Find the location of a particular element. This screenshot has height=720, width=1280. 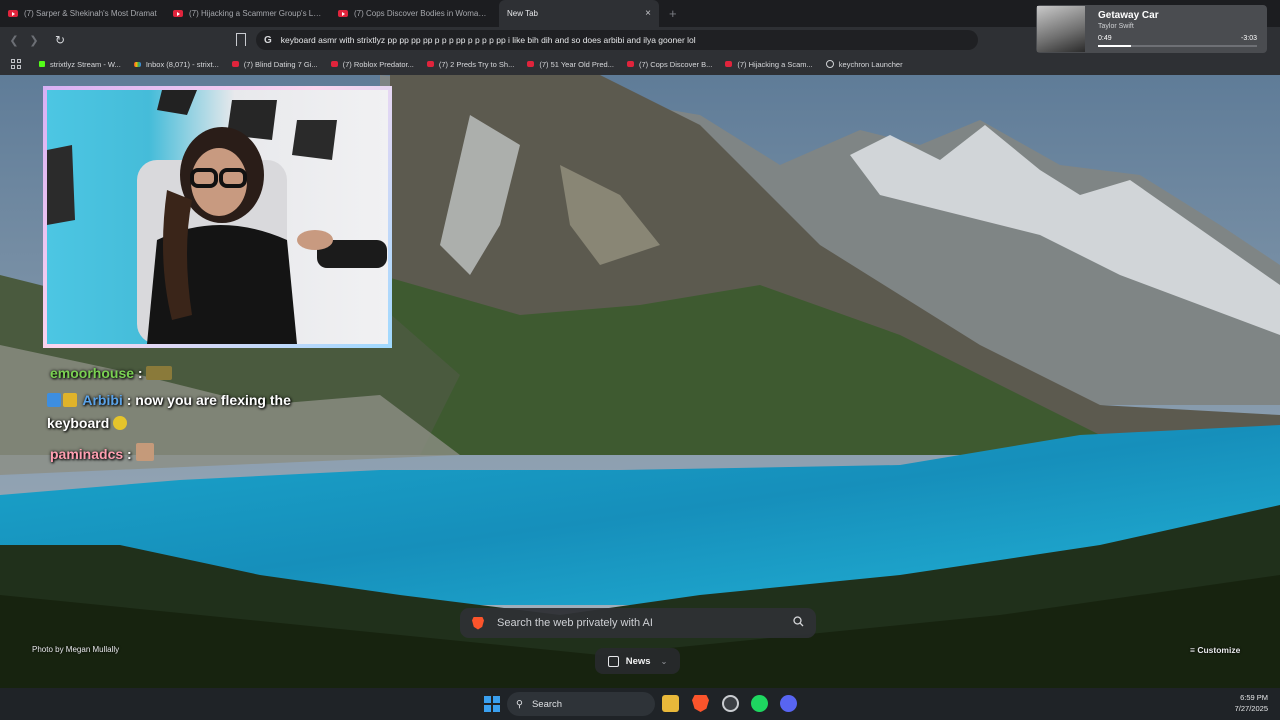

album-art is located at coordinates (1061, 29).